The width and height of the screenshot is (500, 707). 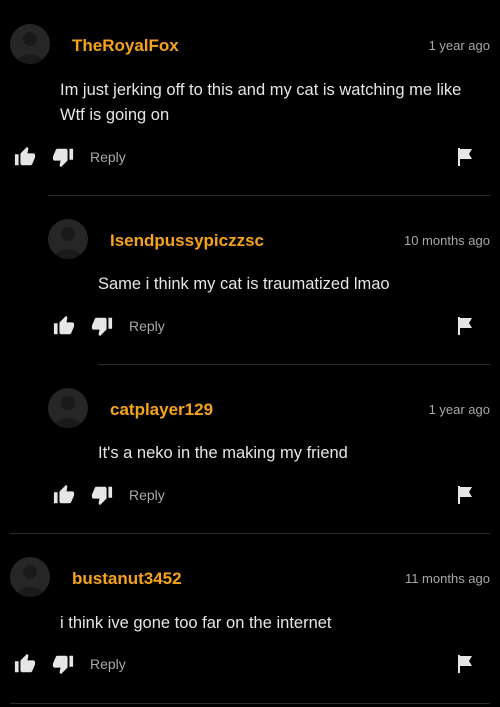 What do you see at coordinates (161, 410) in the screenshot?
I see `comment-username: catplayer129` at bounding box center [161, 410].